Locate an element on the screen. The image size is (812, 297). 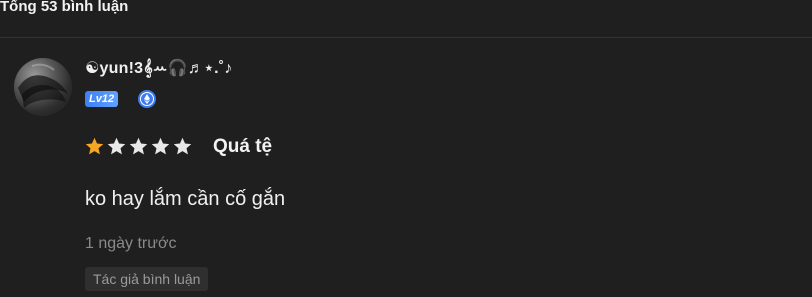
avatar is located at coordinates (43, 87).